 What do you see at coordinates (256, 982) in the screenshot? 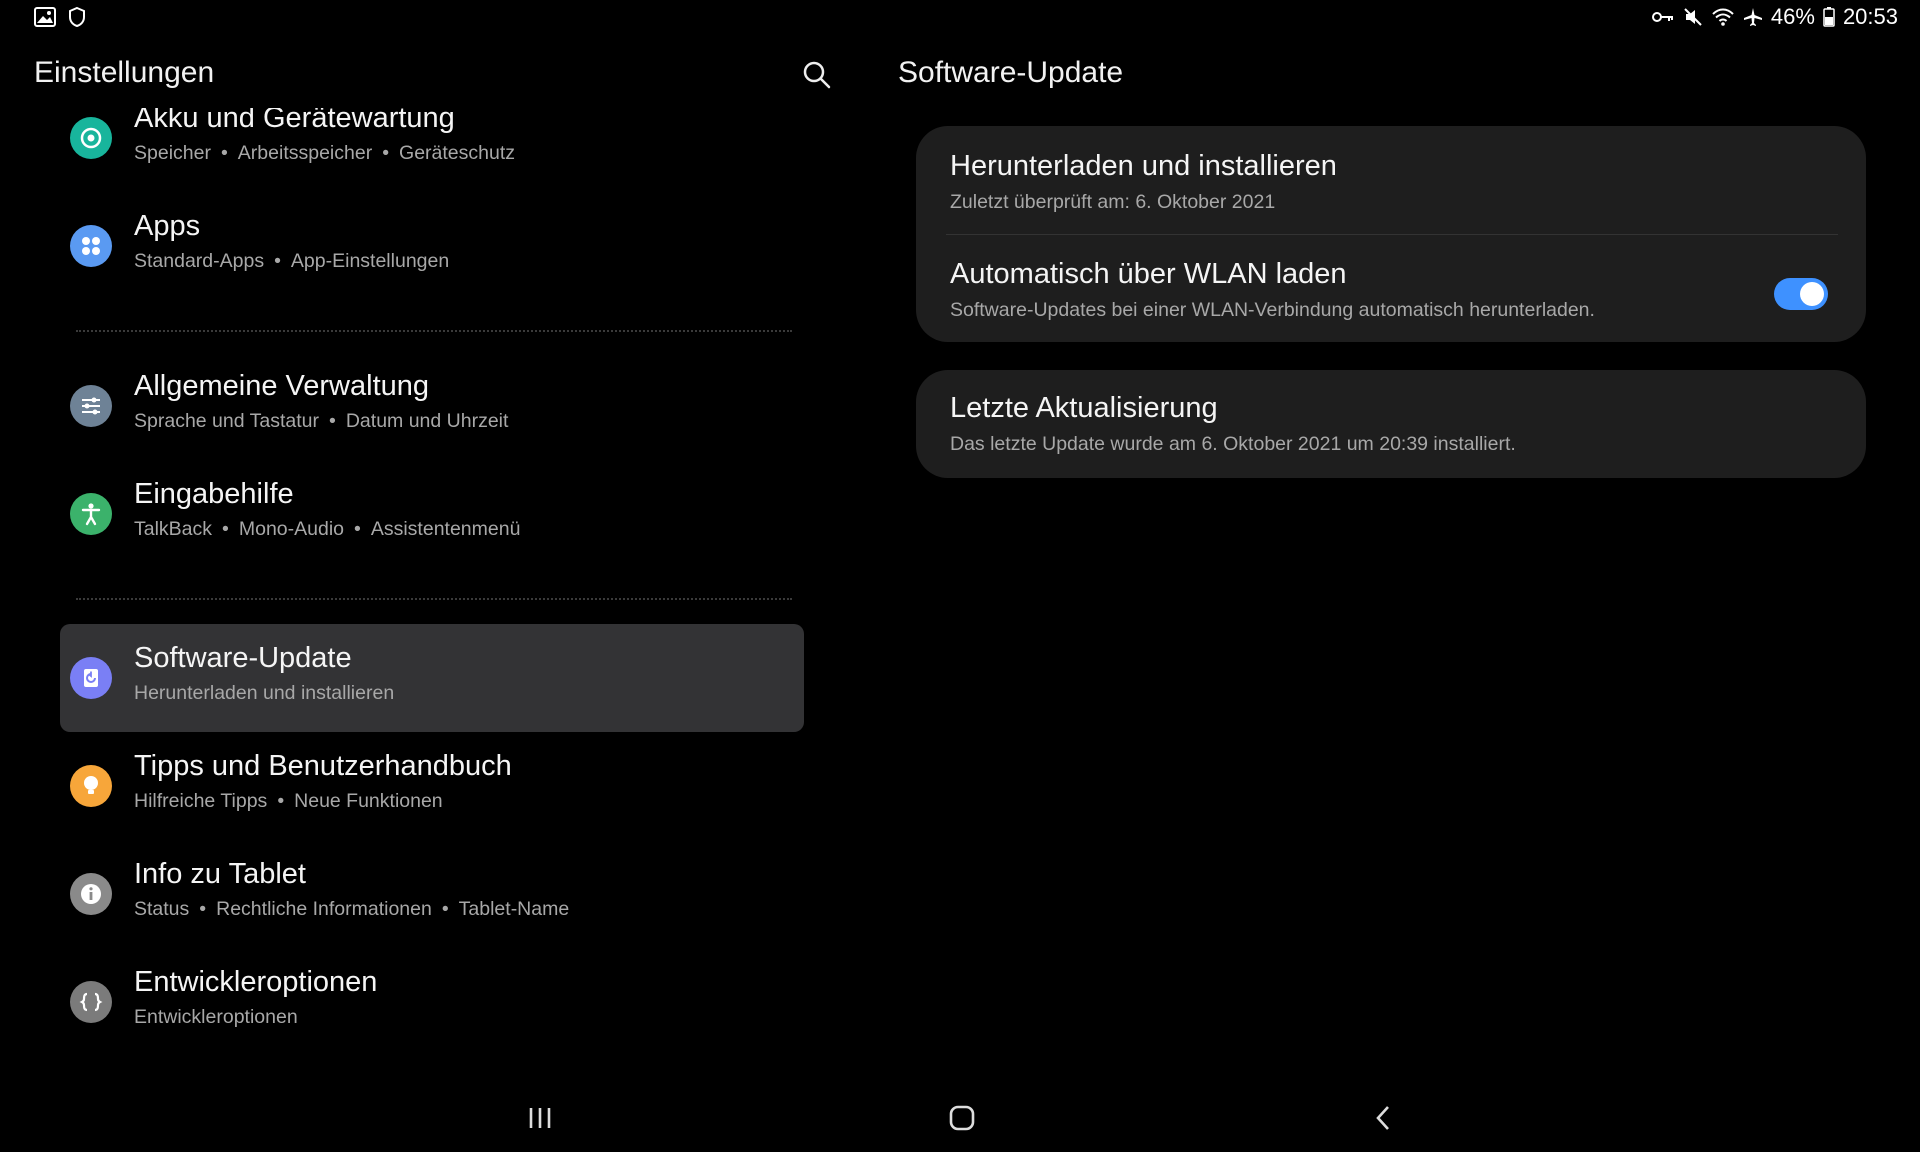
I see `settings-item-title: Entwickleroptionen` at bounding box center [256, 982].